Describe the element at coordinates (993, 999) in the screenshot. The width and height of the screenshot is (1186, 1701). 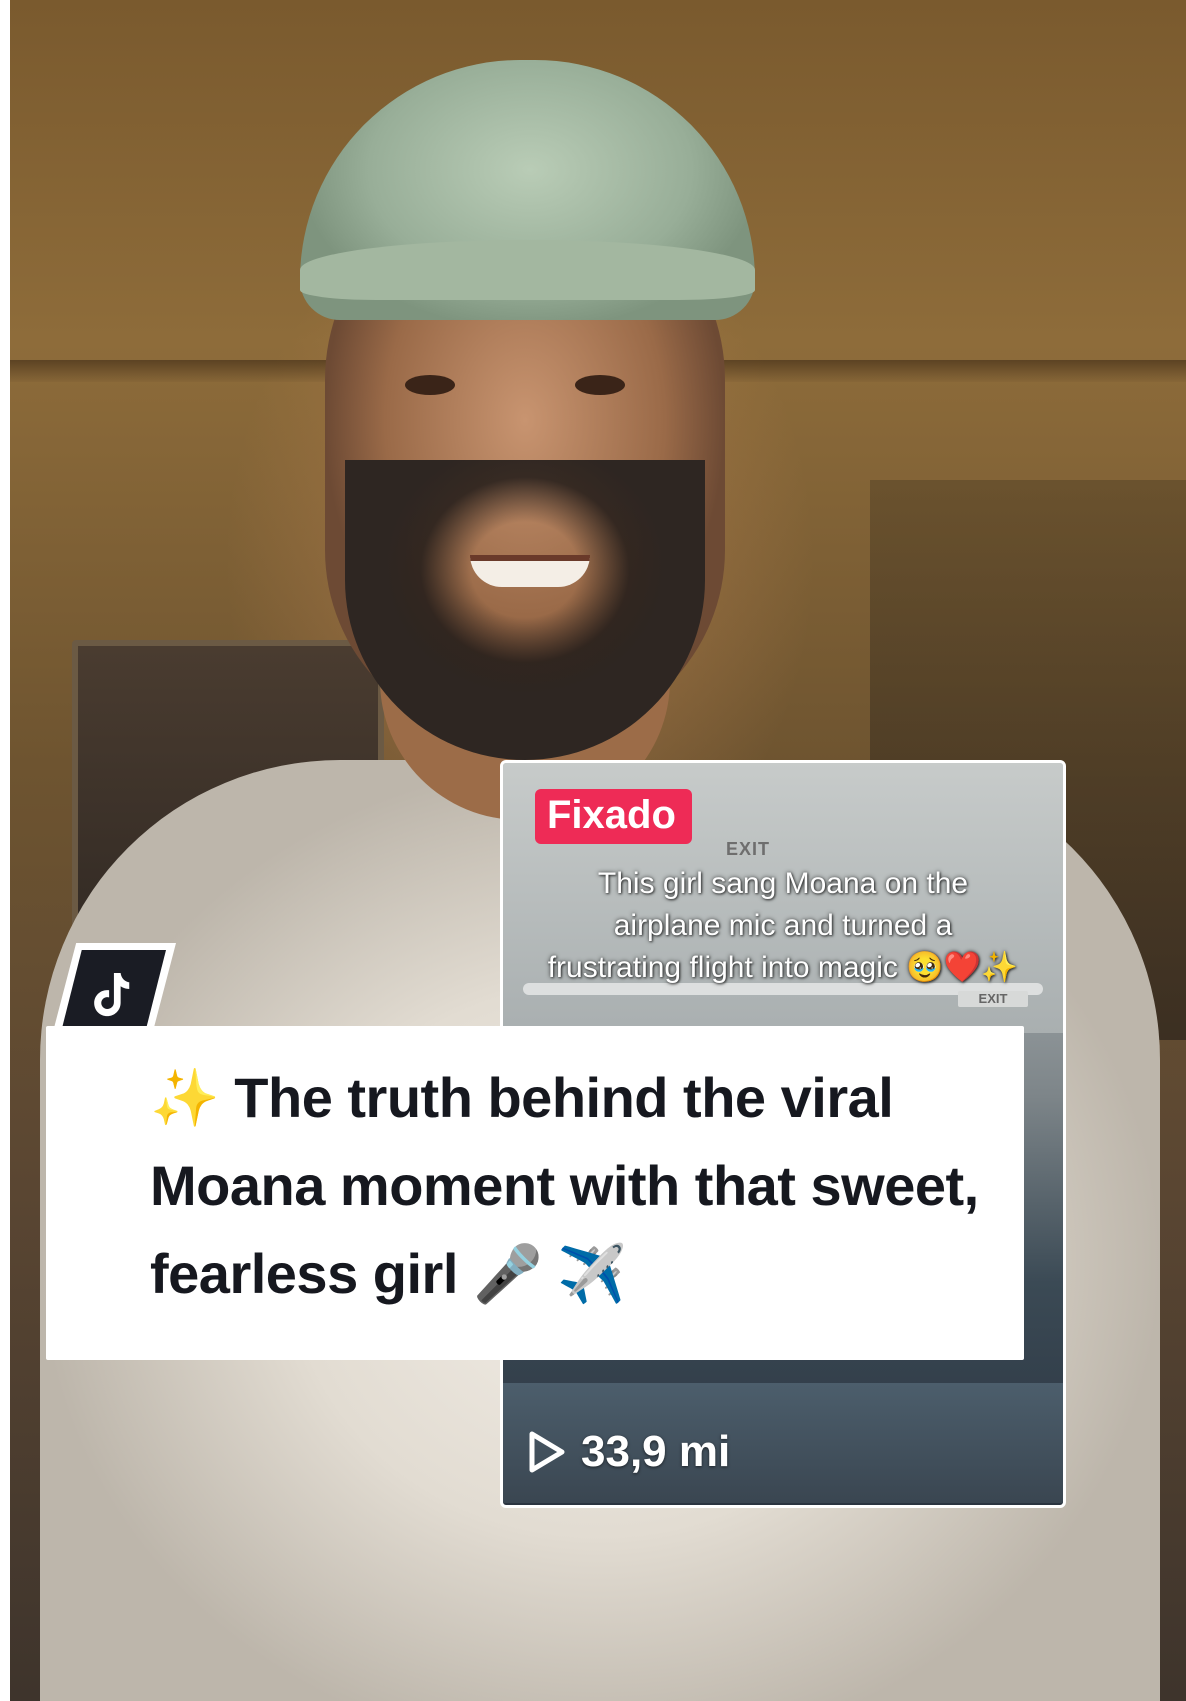
I see `thumbnail-exit-sign-small: EXIT` at that location.